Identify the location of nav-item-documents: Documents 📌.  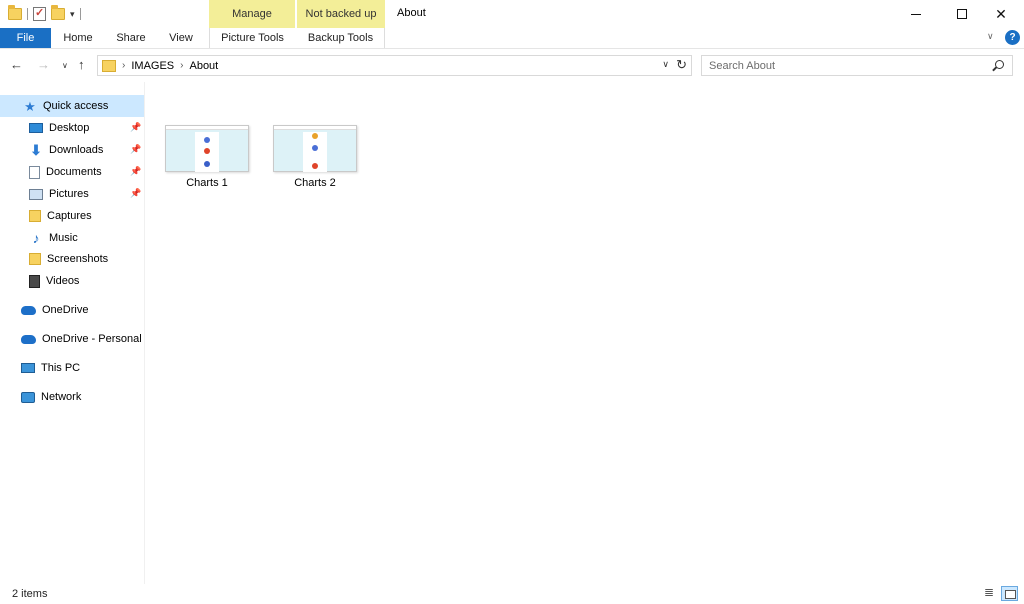
(72, 172).